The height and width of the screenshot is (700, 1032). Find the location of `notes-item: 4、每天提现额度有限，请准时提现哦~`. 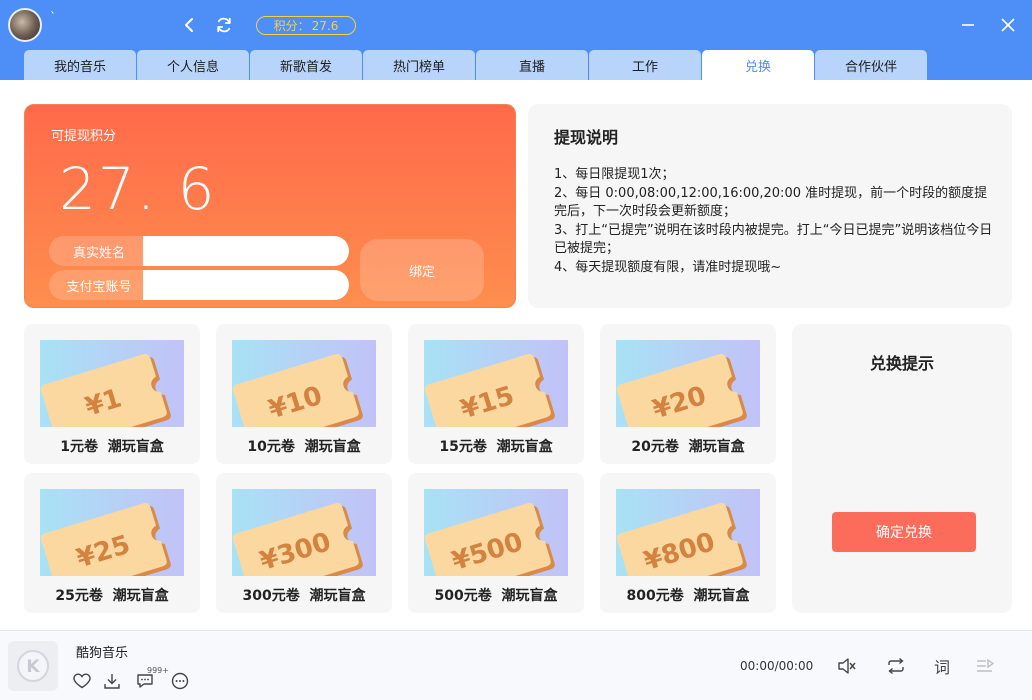

notes-item: 4、每天提现额度有限，请准时提现哦~ is located at coordinates (668, 267).